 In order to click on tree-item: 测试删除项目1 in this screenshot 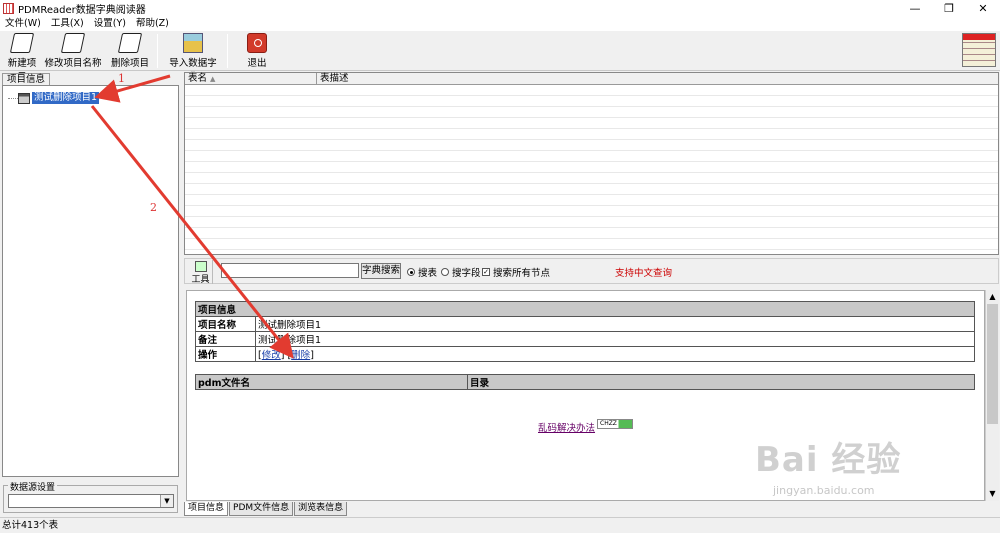, I will do `click(54, 98)`.